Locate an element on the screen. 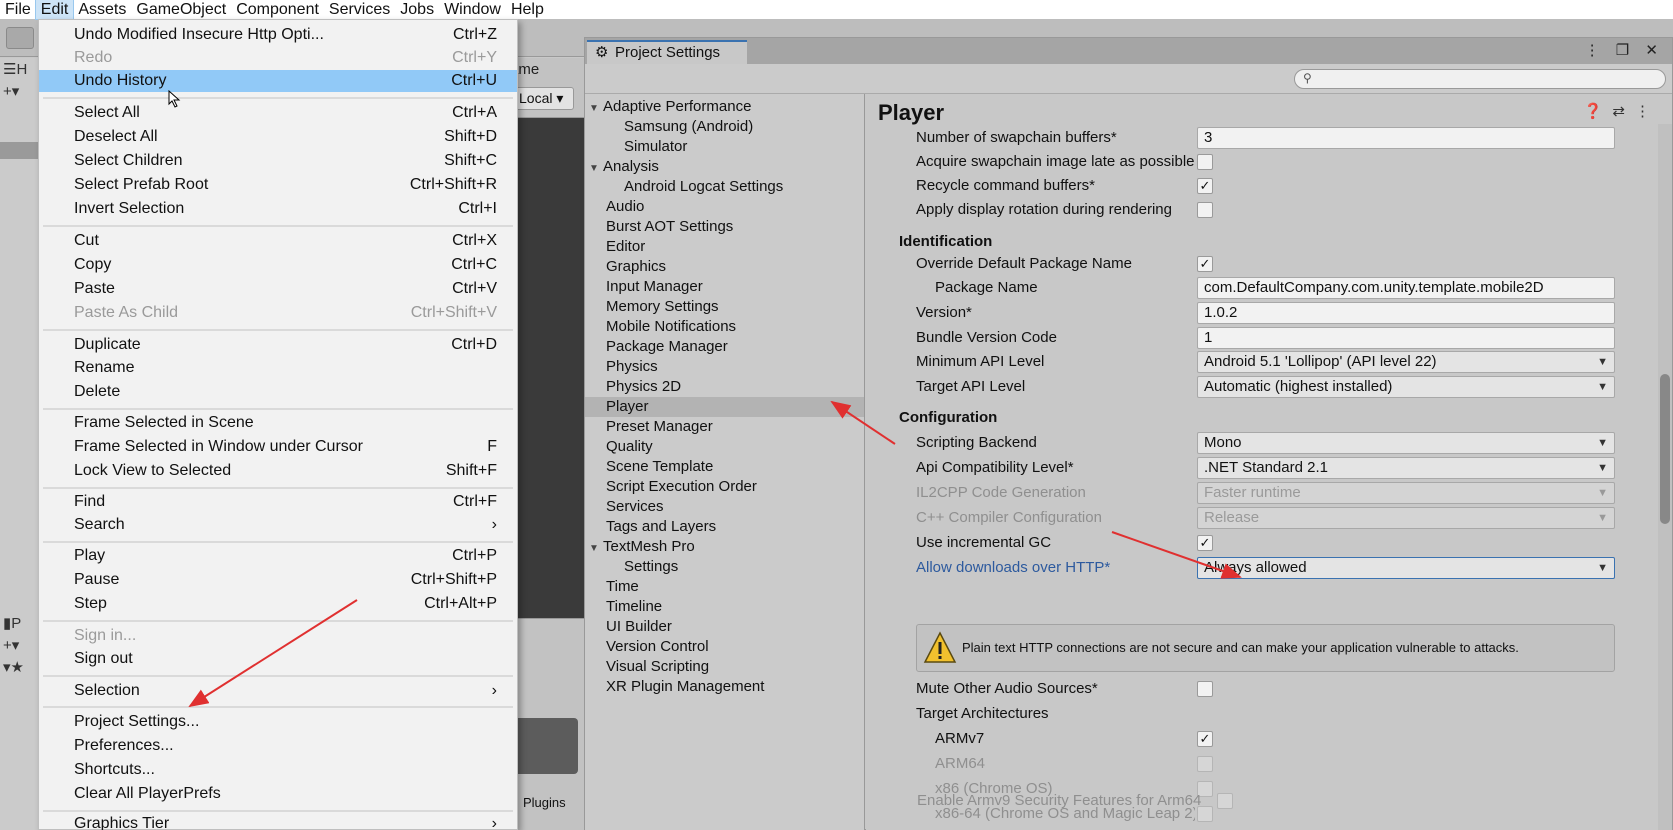 The image size is (1673, 830). sidebar-item-textmesh-pro: ▼ TextMesh Pro is located at coordinates (642, 547).